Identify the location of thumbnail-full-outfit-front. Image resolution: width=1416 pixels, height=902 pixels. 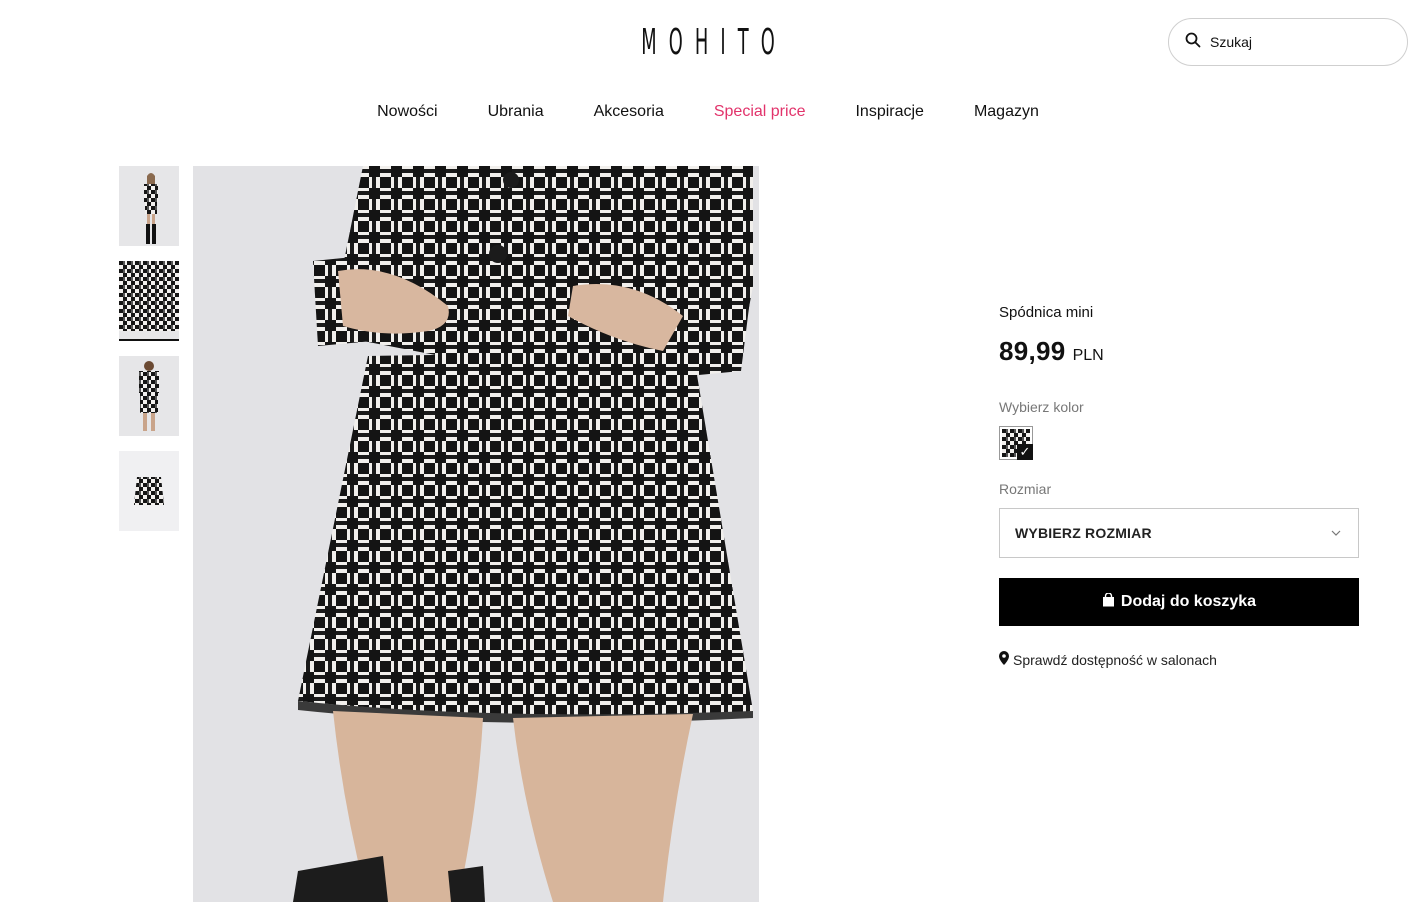
(149, 206).